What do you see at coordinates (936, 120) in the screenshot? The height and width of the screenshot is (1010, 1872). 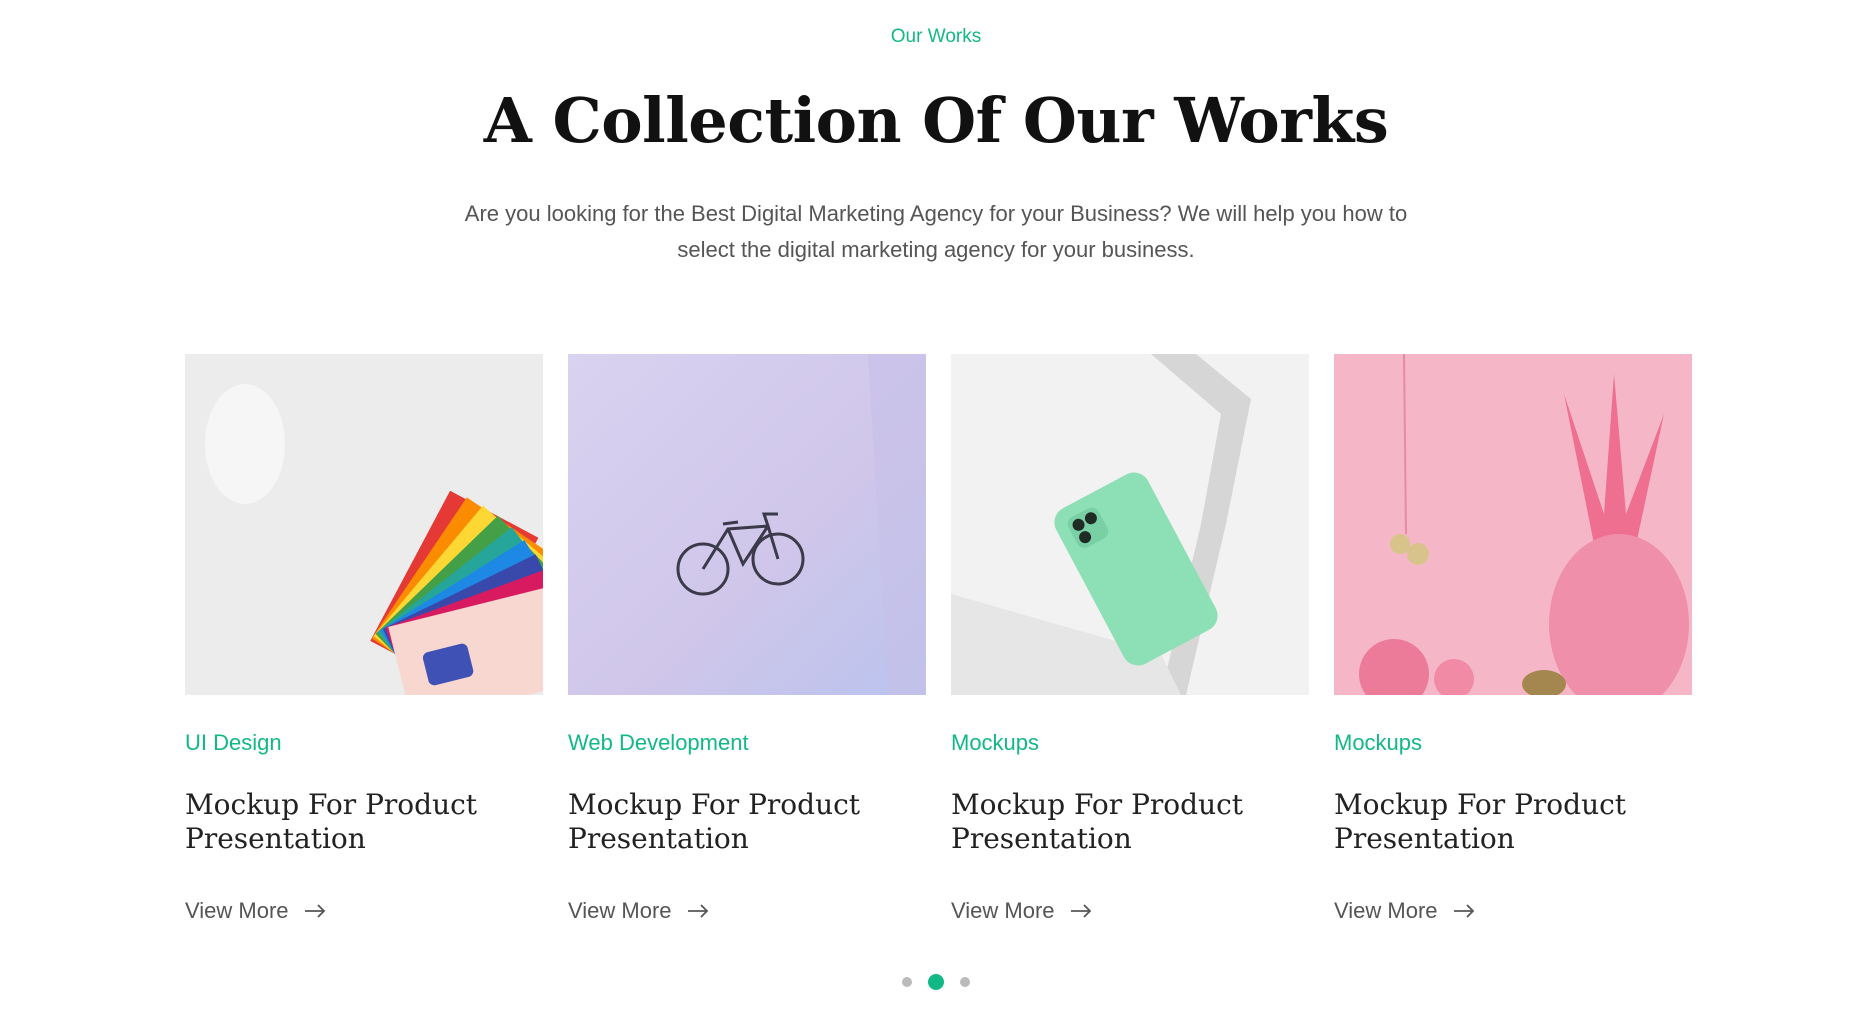 I see `section-title: A Collection Of Our Works` at bounding box center [936, 120].